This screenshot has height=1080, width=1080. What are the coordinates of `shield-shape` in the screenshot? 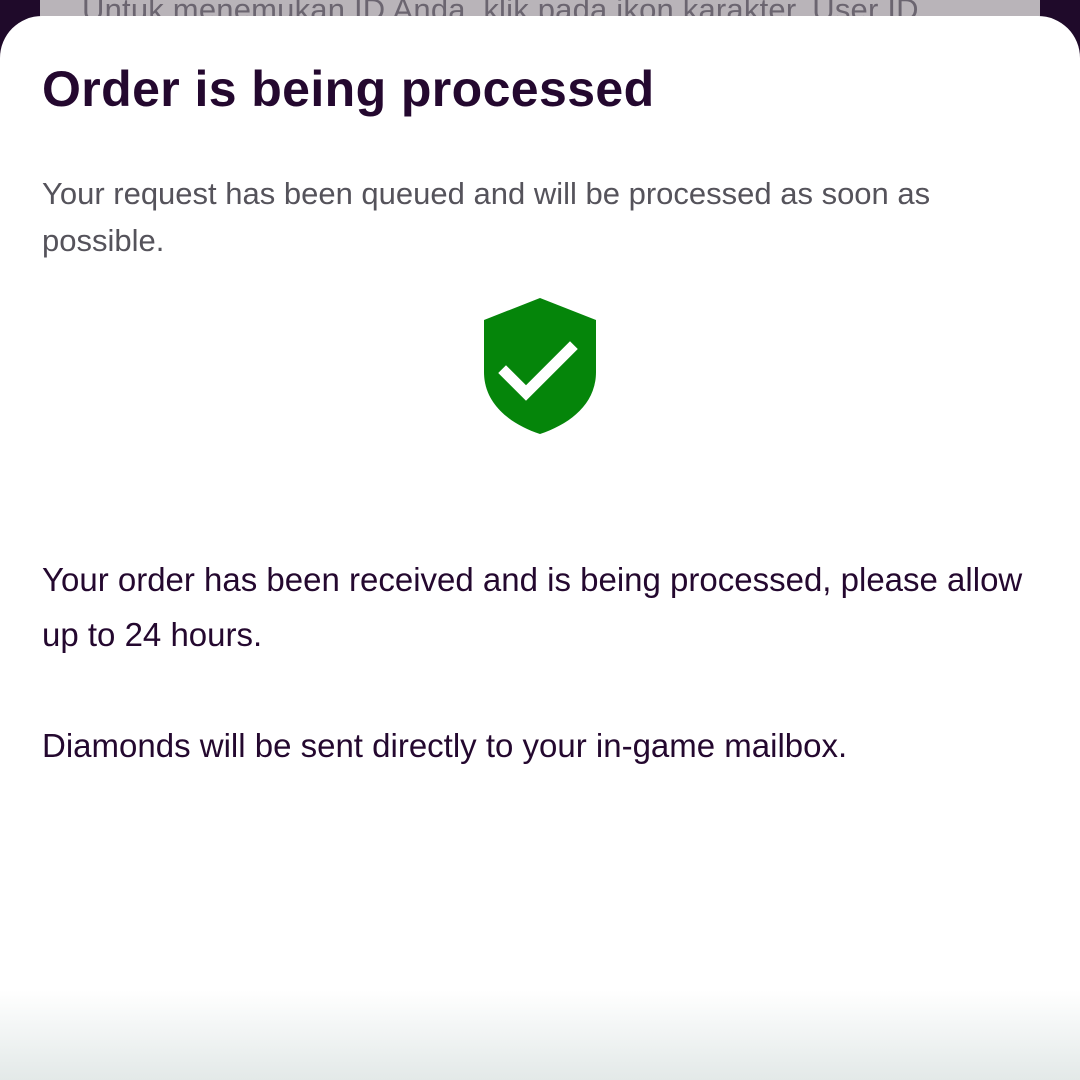 It's located at (540, 366).